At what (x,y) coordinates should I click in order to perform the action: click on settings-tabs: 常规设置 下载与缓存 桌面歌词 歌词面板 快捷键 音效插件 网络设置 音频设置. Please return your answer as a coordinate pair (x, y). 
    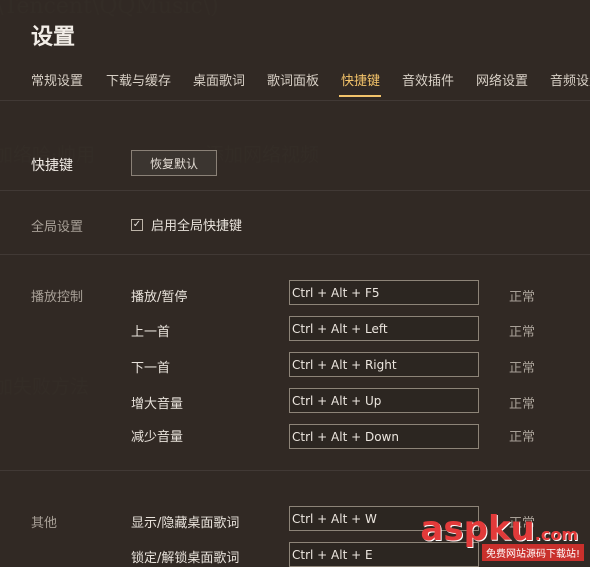
    Looking at the image, I should click on (295, 83).